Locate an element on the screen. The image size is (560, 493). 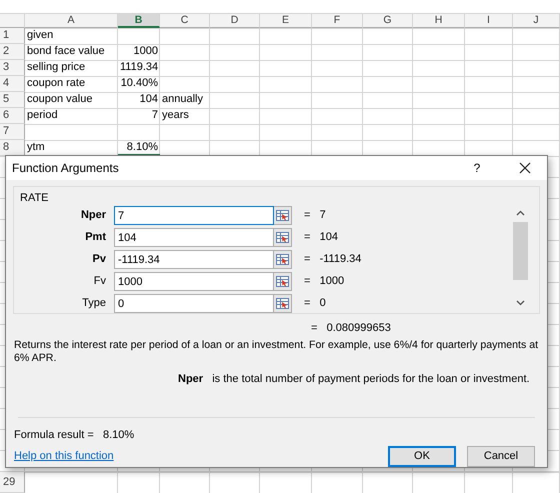
argument-field: 7 is located at coordinates (194, 215).